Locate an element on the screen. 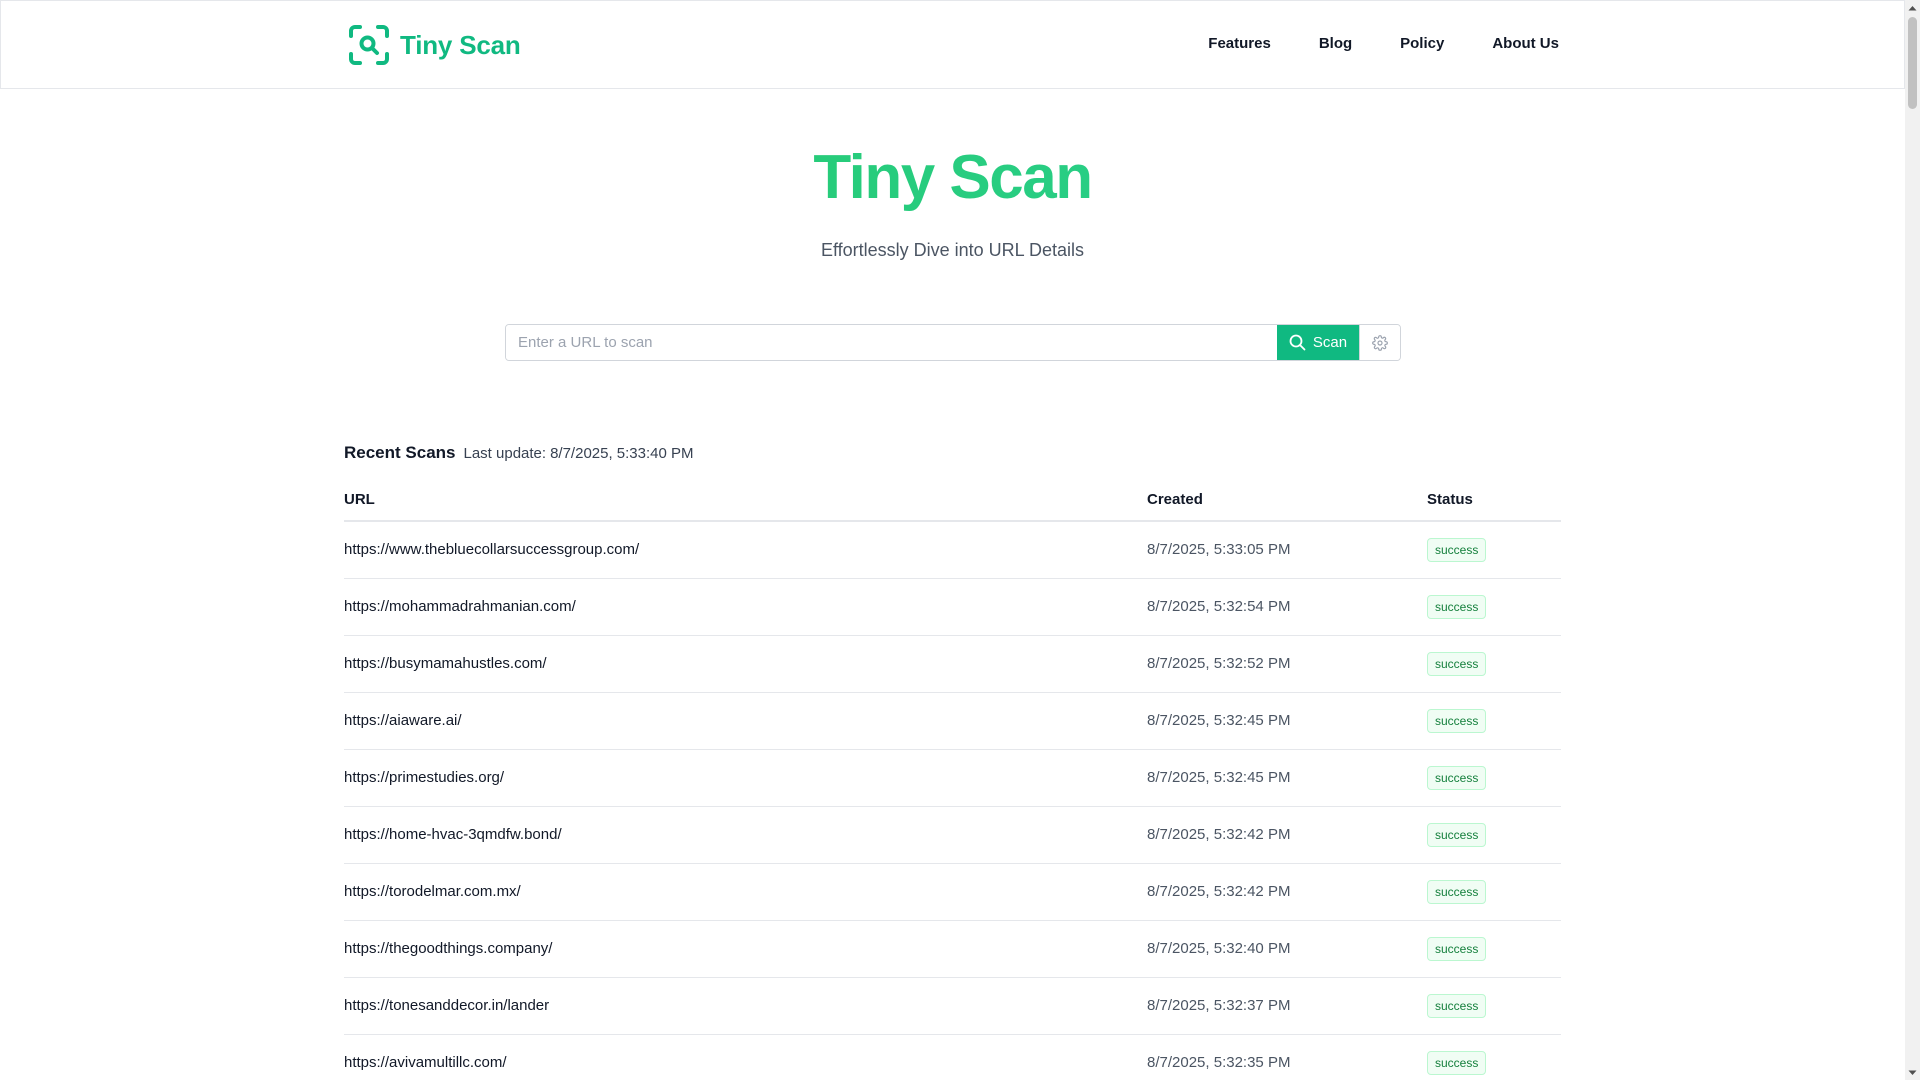 This screenshot has height=1080, width=1920. last-update: Last update: 8/7/2025, 5:33:40 PM is located at coordinates (579, 453).